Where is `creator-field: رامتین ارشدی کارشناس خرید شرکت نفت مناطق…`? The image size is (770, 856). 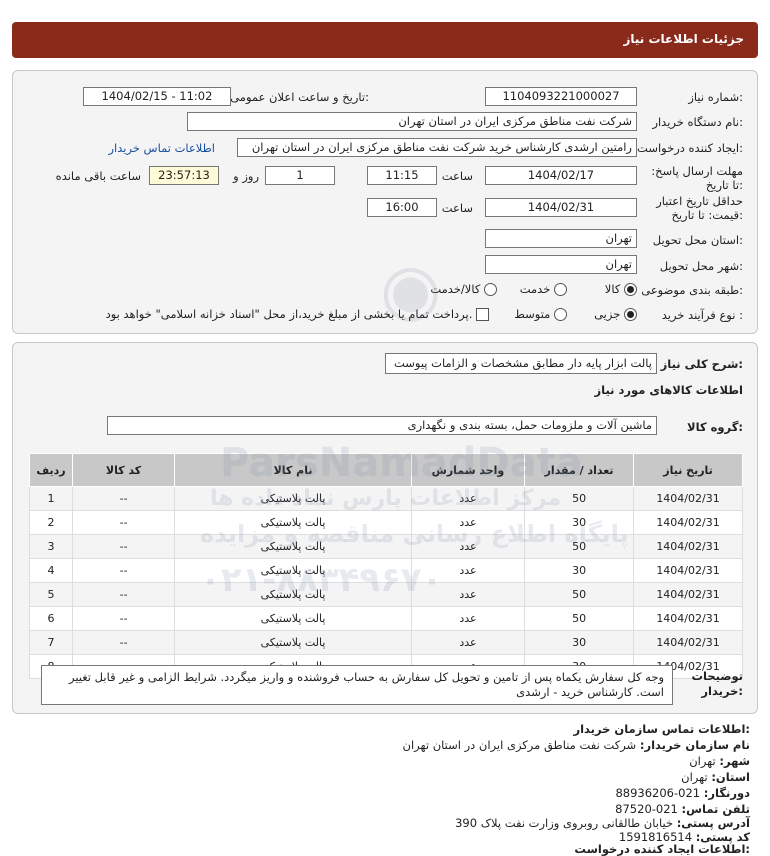 creator-field: رامتین ارشدی کارشناس خرید شرکت نفت مناطق… is located at coordinates (437, 147).